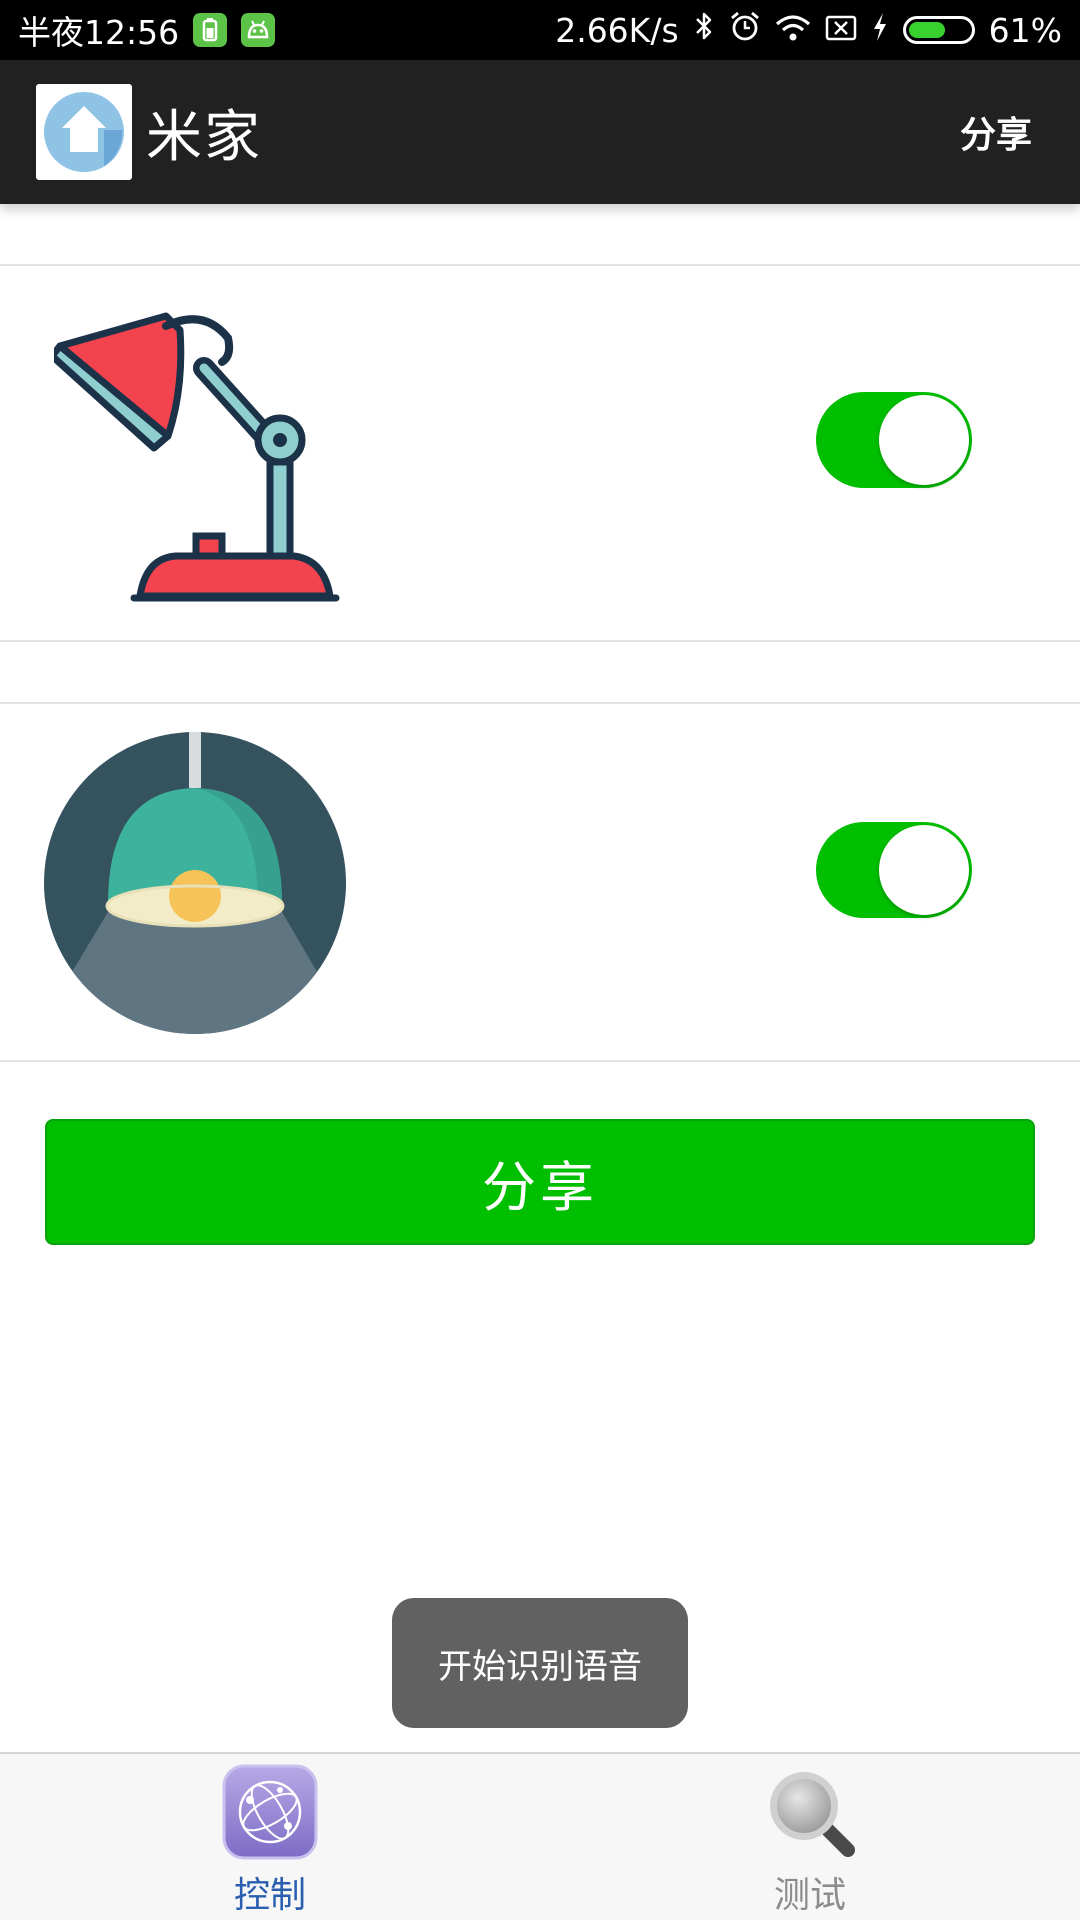 This screenshot has width=1080, height=1920. What do you see at coordinates (745, 30) in the screenshot?
I see `alarm-icon` at bounding box center [745, 30].